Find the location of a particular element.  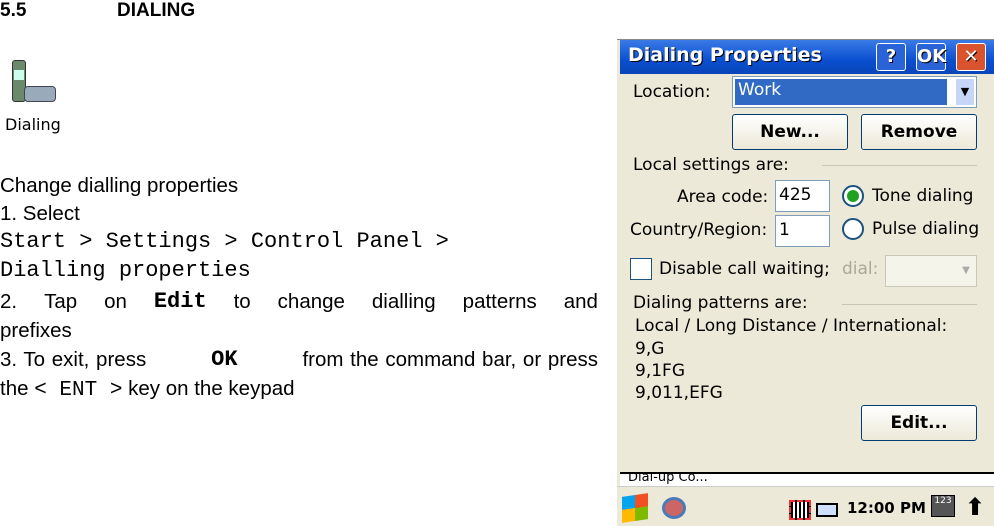

input-panel-icon: 123 is located at coordinates (943, 506).